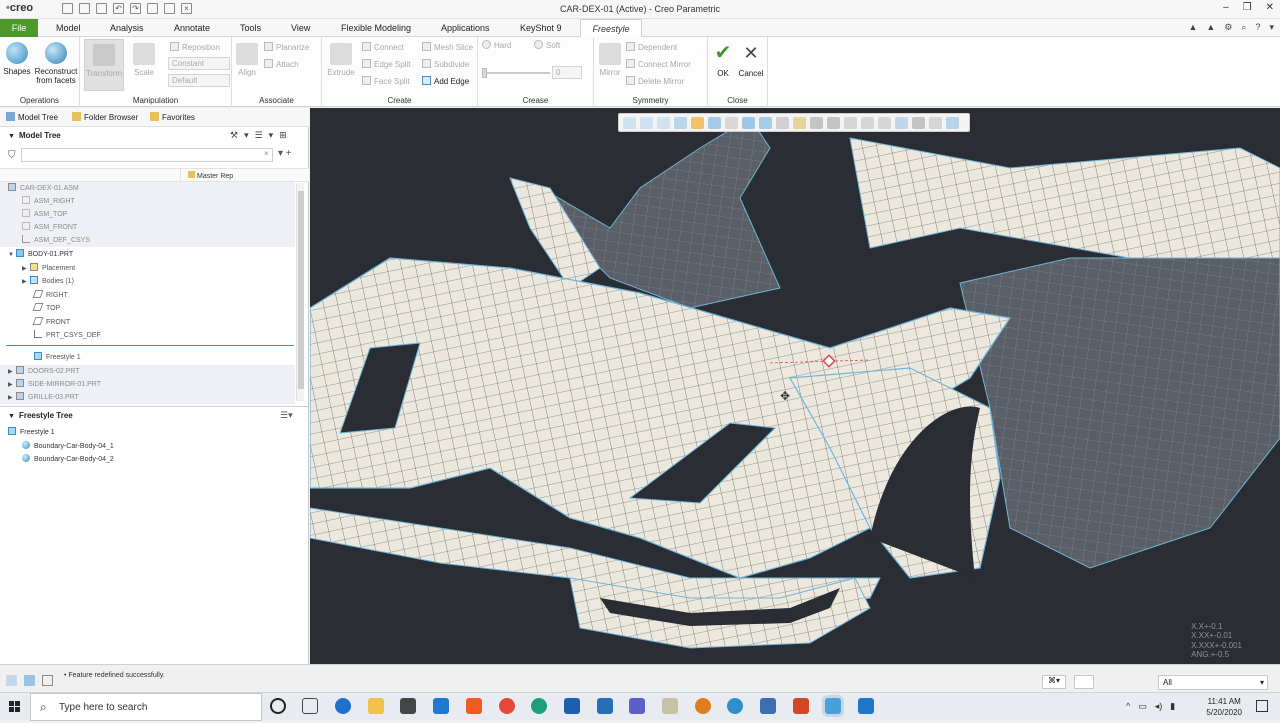  What do you see at coordinates (19, 28) in the screenshot?
I see `tab-file: File` at bounding box center [19, 28].